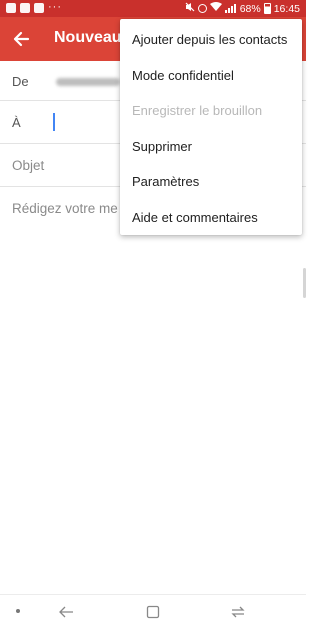 Image resolution: width=320 pixels, height=628 pixels. Describe the element at coordinates (20, 81) in the screenshot. I see `from-label: De` at that location.